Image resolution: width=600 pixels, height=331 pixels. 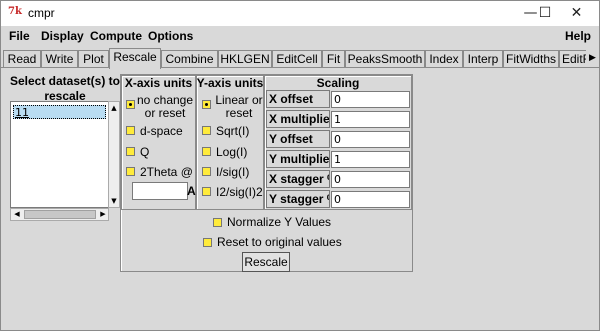 I want to click on tk-app-icon: 7k, so click(x=15, y=11).